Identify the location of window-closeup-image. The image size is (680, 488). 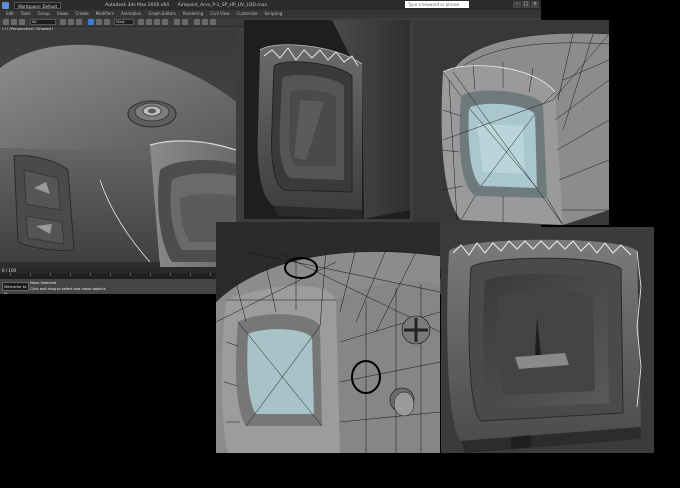
(547, 340).